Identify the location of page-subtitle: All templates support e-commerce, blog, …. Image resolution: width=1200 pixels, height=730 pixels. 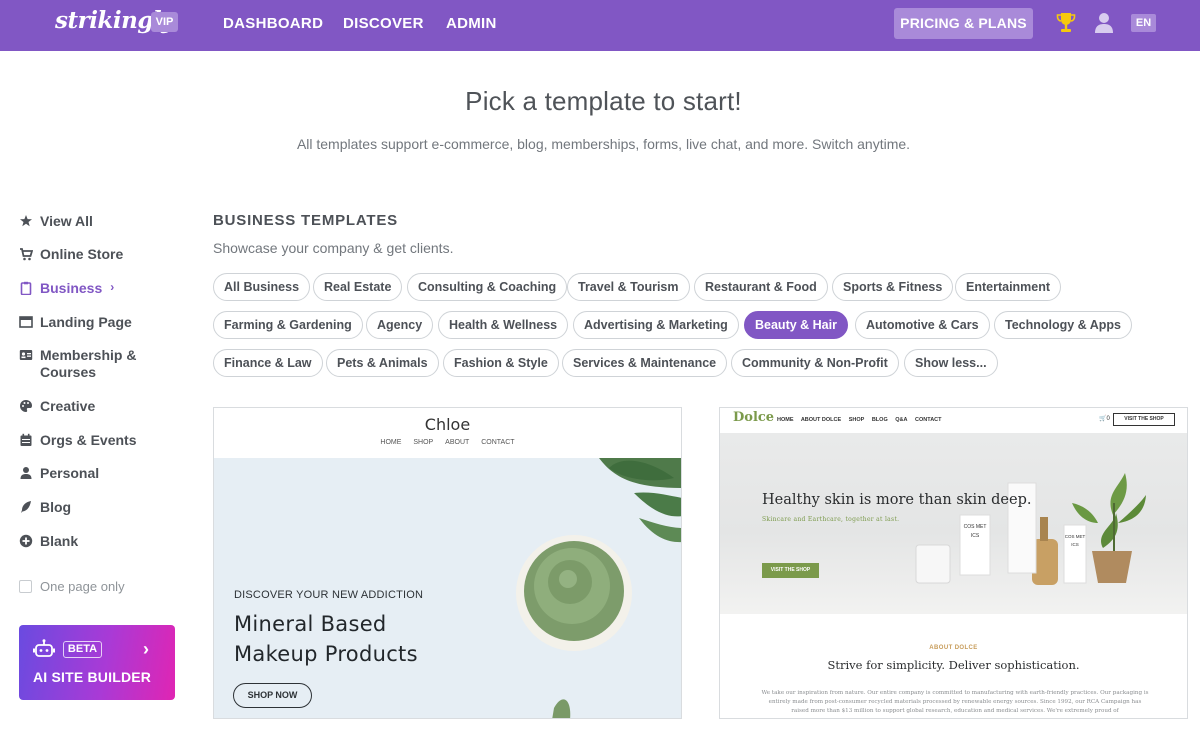
(603, 144).